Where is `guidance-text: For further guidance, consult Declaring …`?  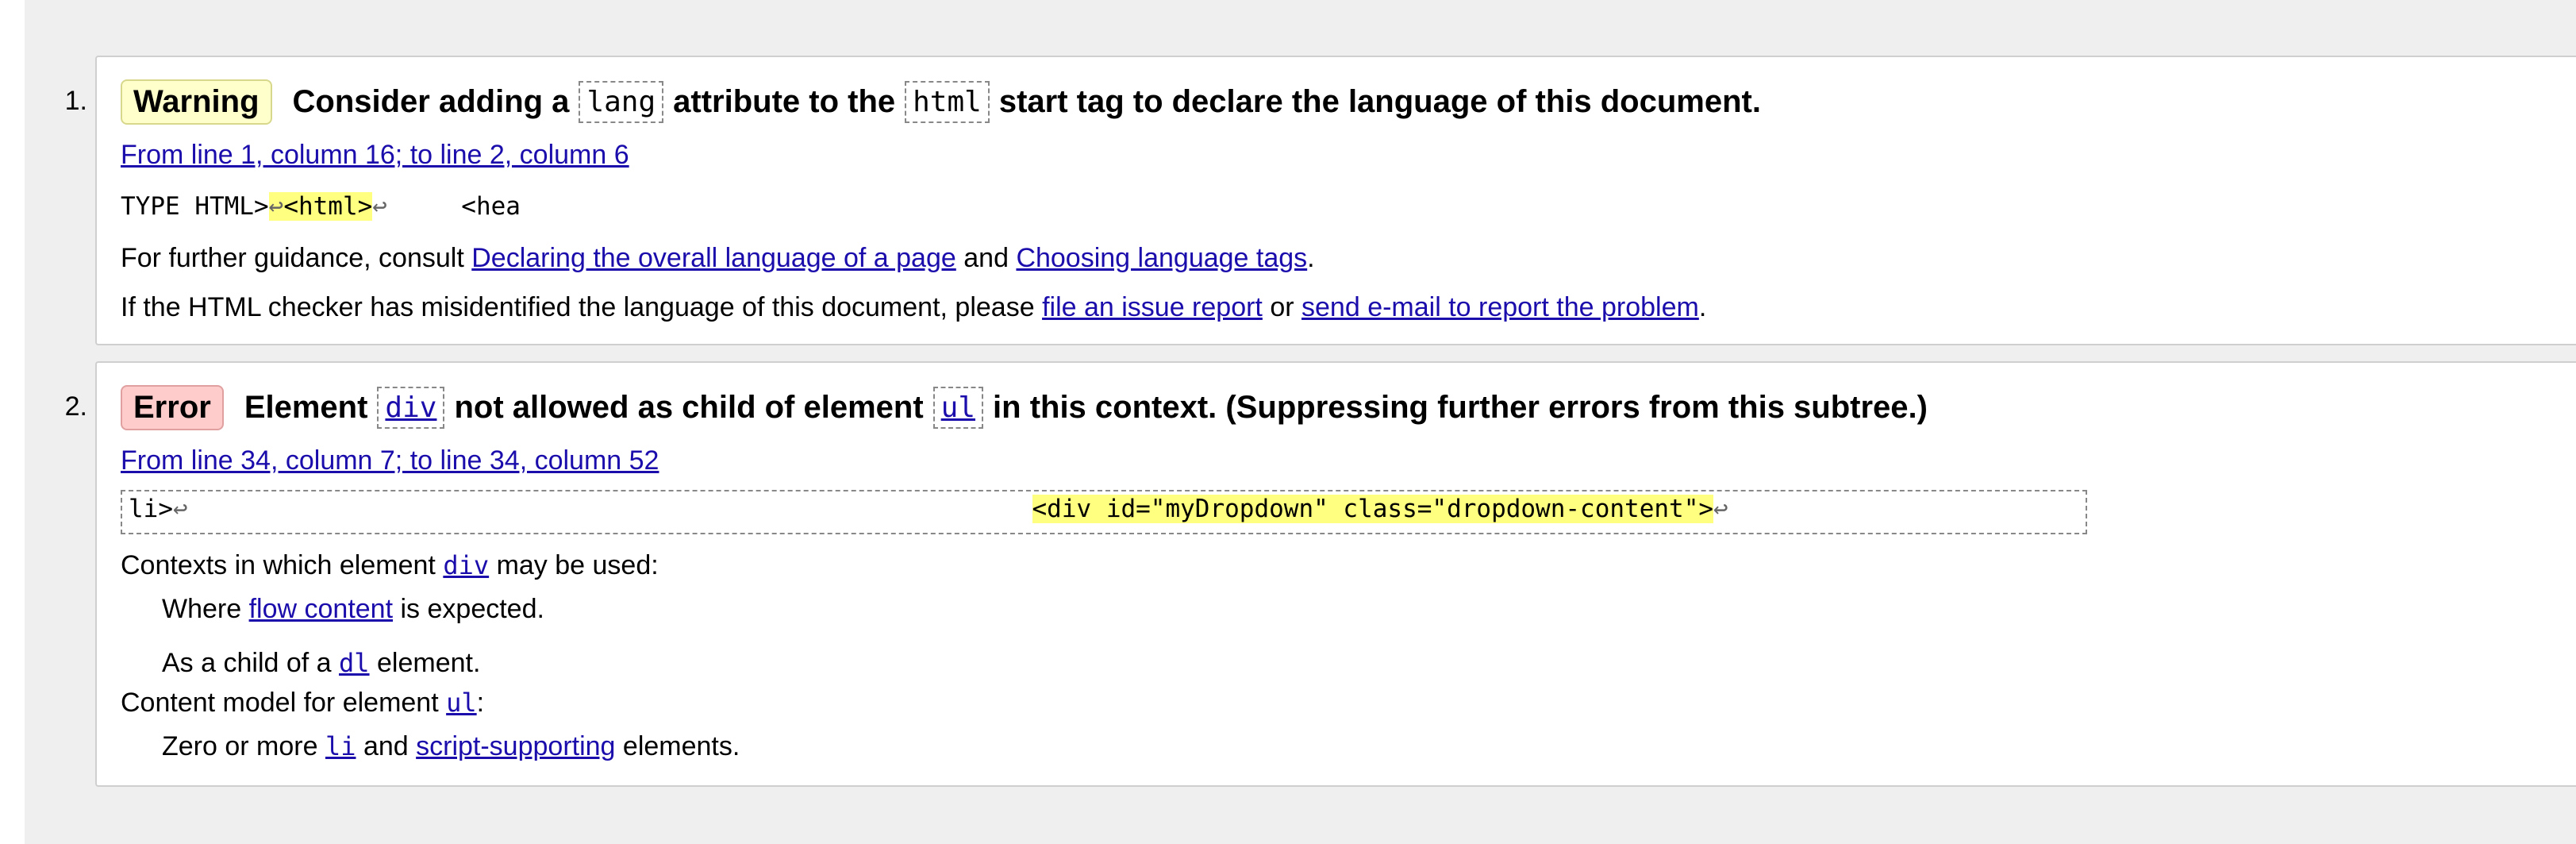 guidance-text: For further guidance, consult Declaring … is located at coordinates (718, 258).